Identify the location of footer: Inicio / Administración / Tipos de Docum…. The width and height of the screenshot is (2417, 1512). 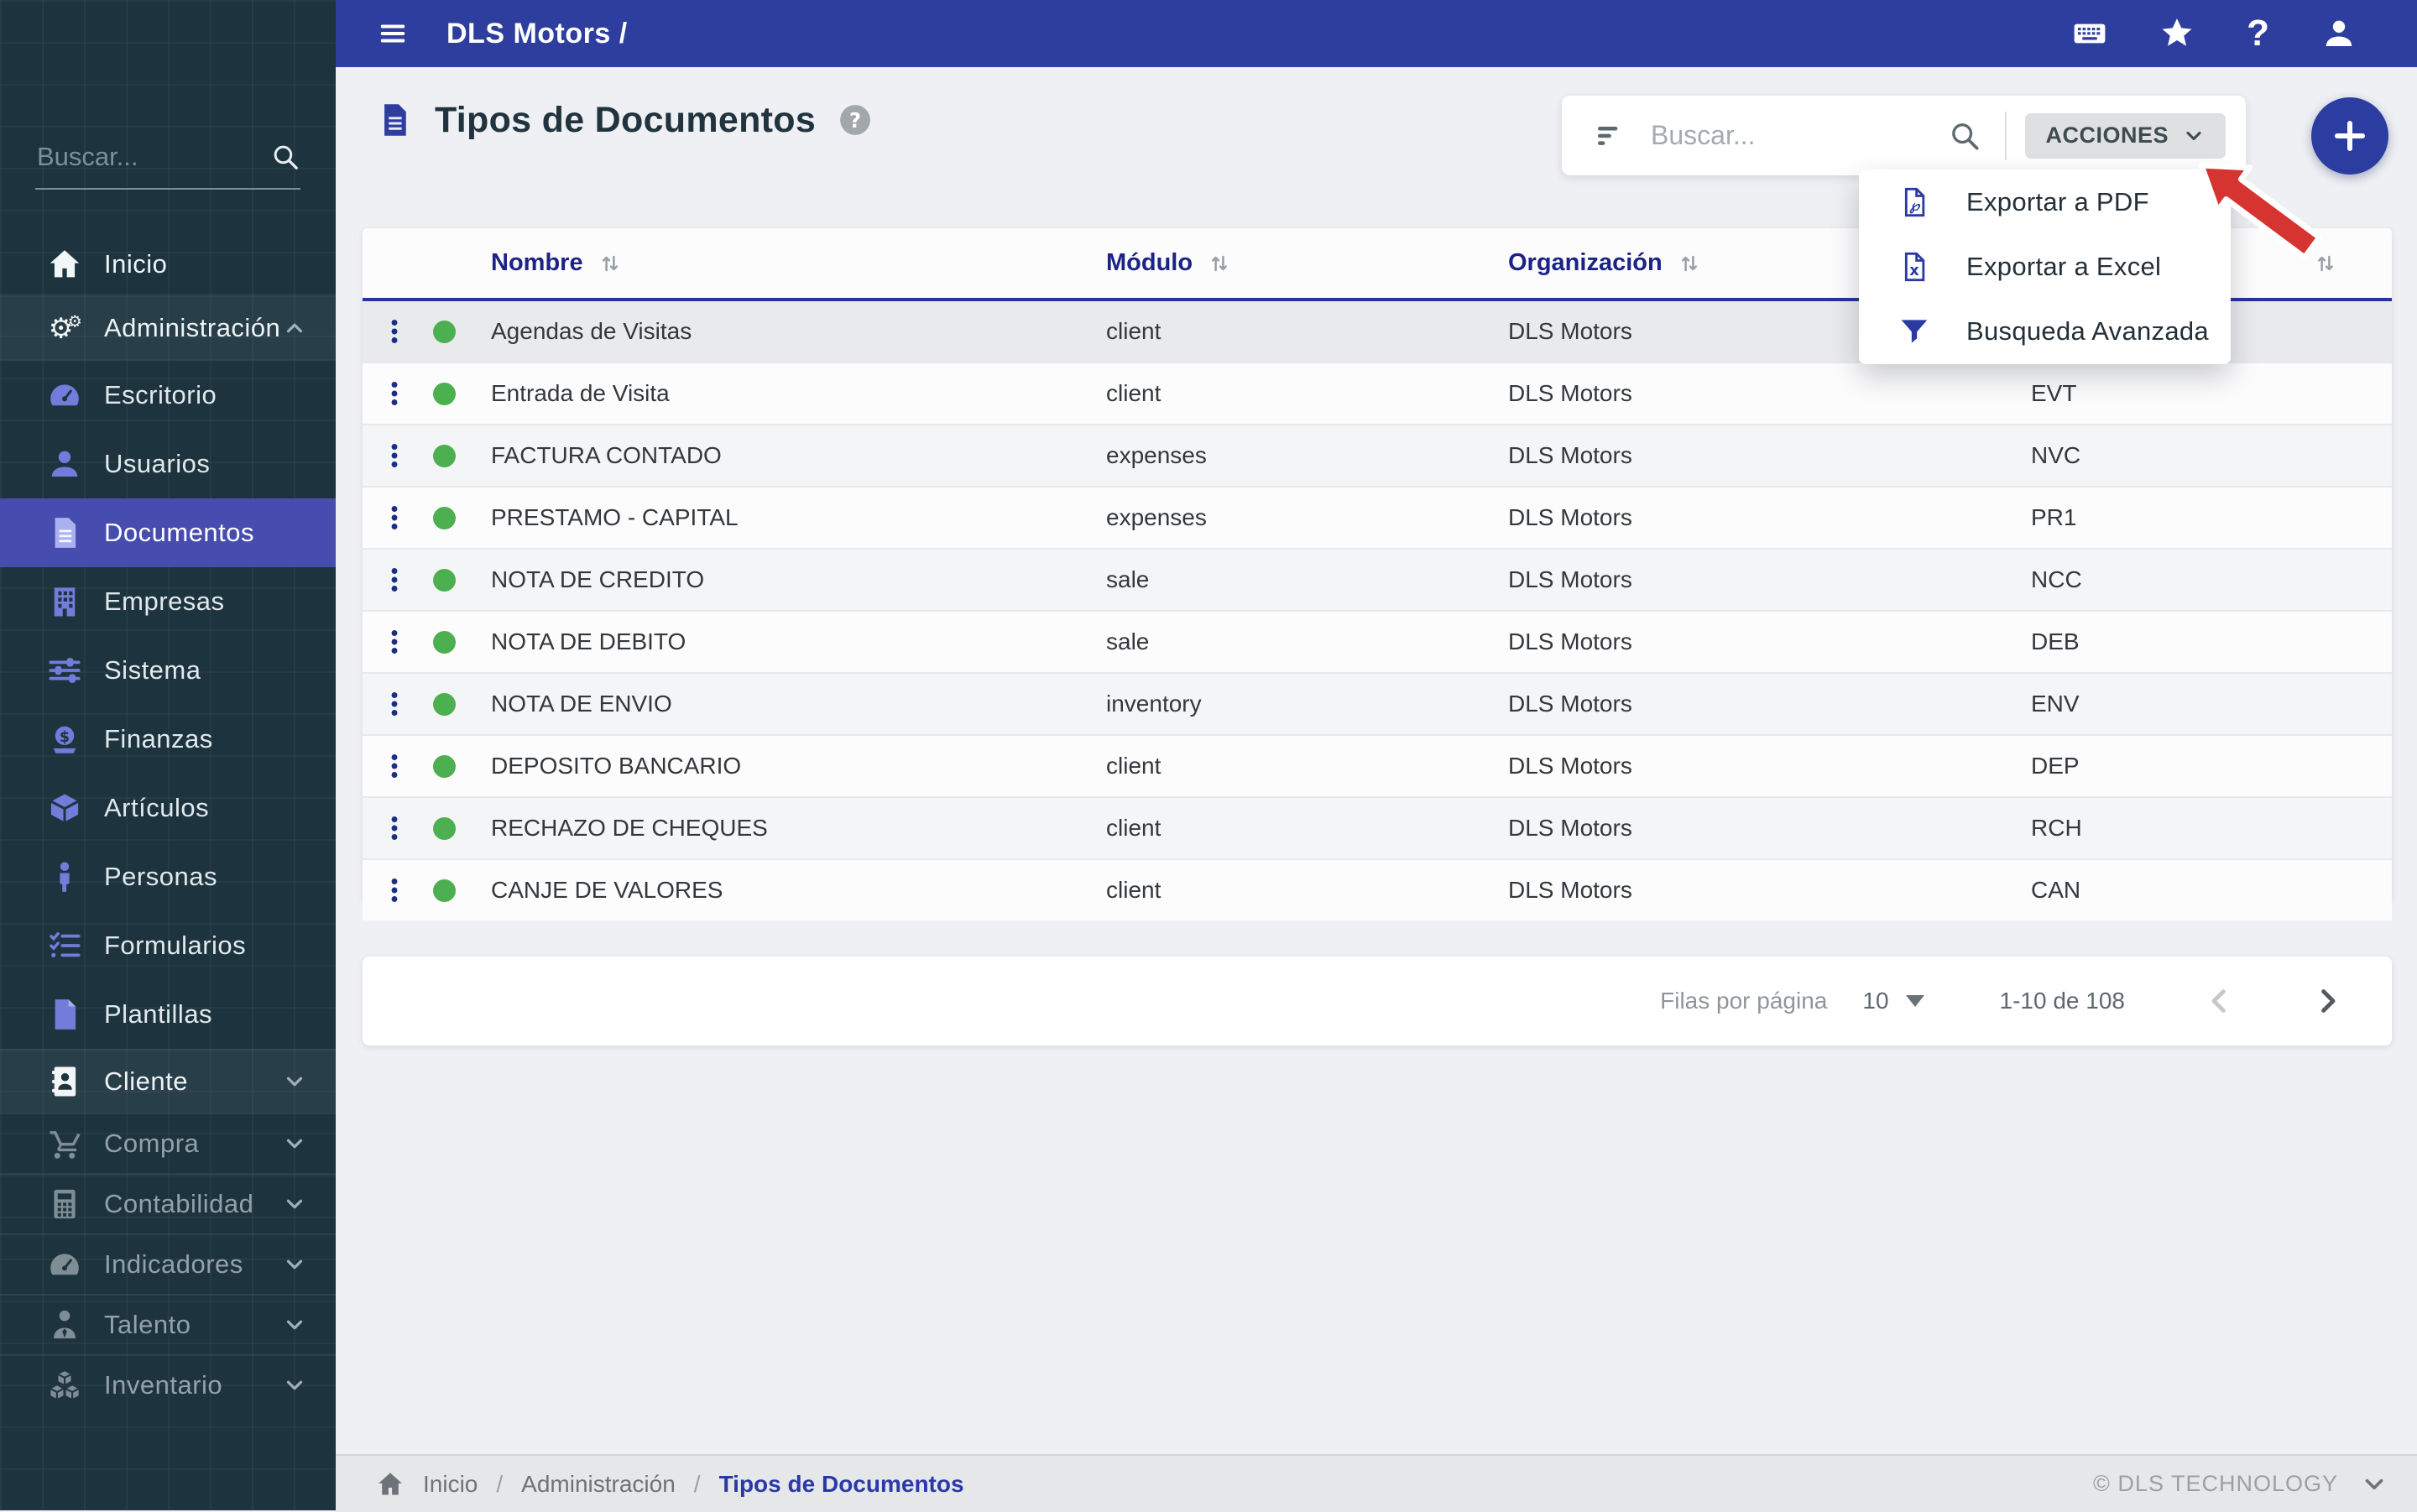
(1376, 1483).